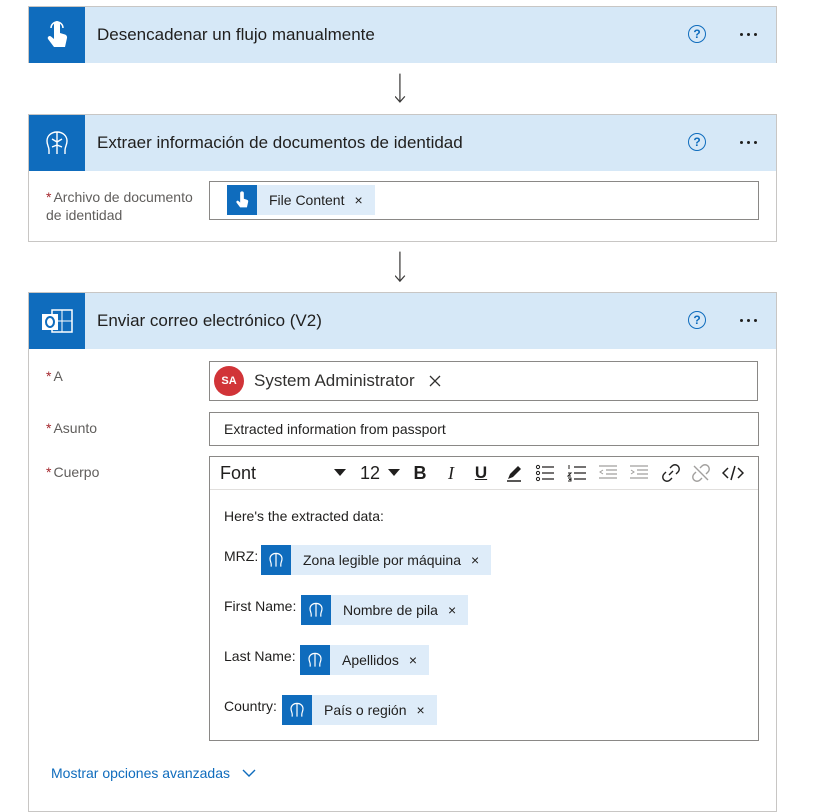  I want to click on numbered-list-icon, so click(577, 473).